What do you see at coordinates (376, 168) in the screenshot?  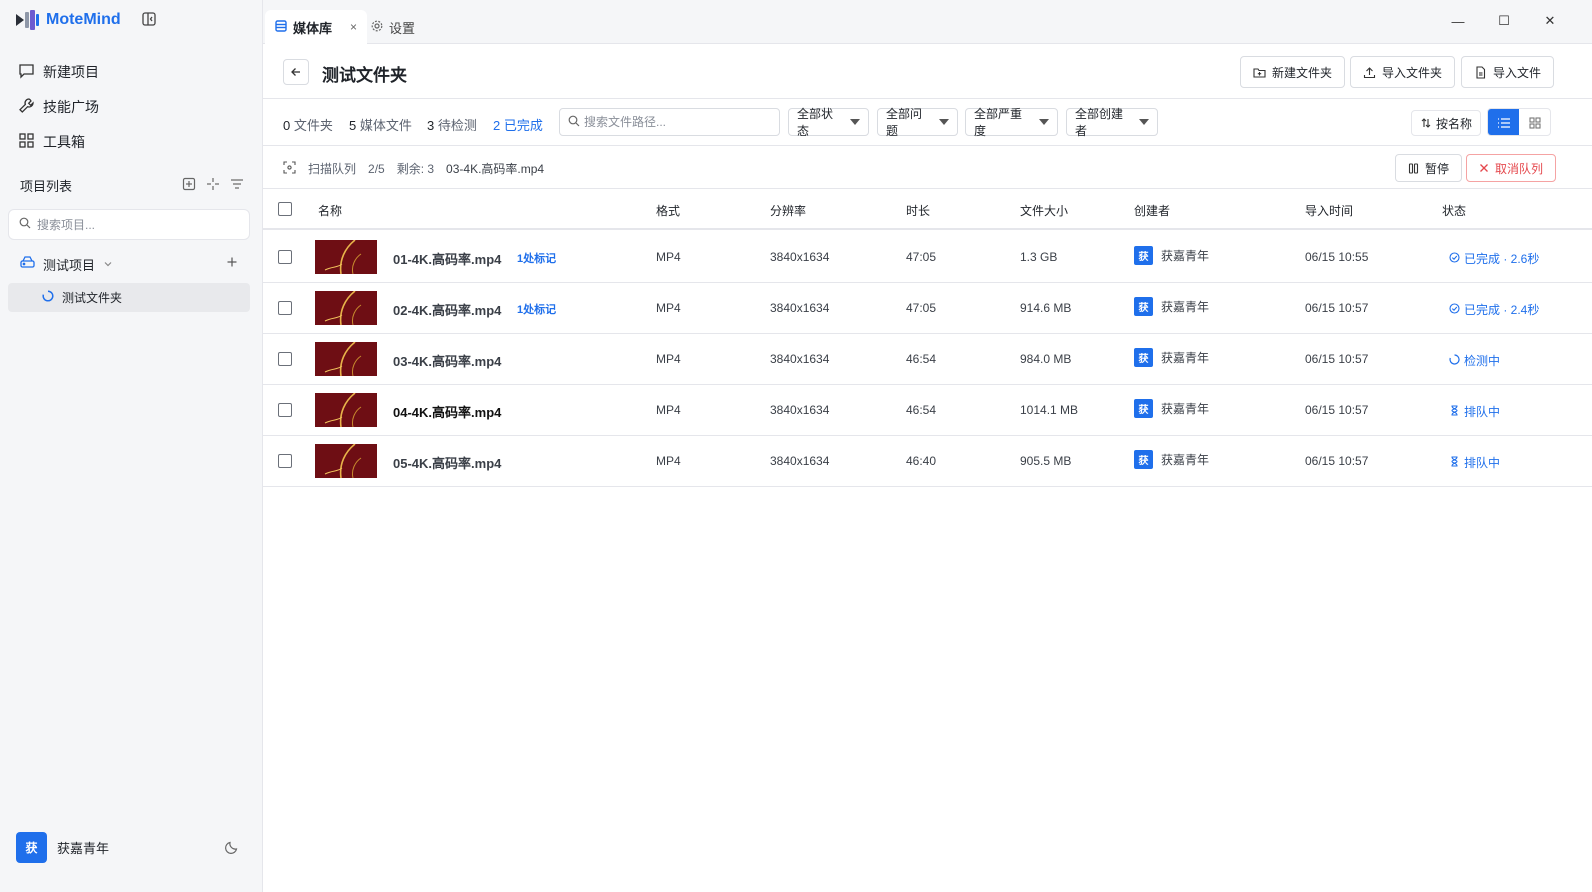 I see `queue-progress: 2/5` at bounding box center [376, 168].